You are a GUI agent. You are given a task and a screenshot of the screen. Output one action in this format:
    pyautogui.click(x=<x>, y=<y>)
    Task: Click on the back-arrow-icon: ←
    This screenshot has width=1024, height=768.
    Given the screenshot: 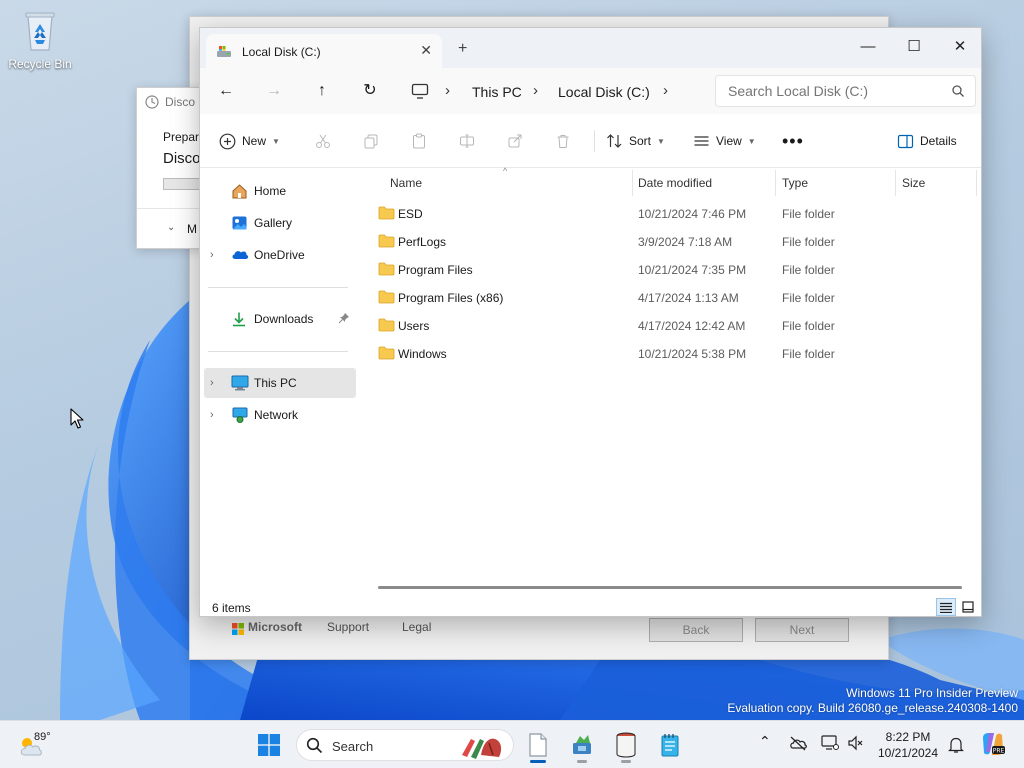 What is the action you would take?
    pyautogui.click(x=226, y=91)
    